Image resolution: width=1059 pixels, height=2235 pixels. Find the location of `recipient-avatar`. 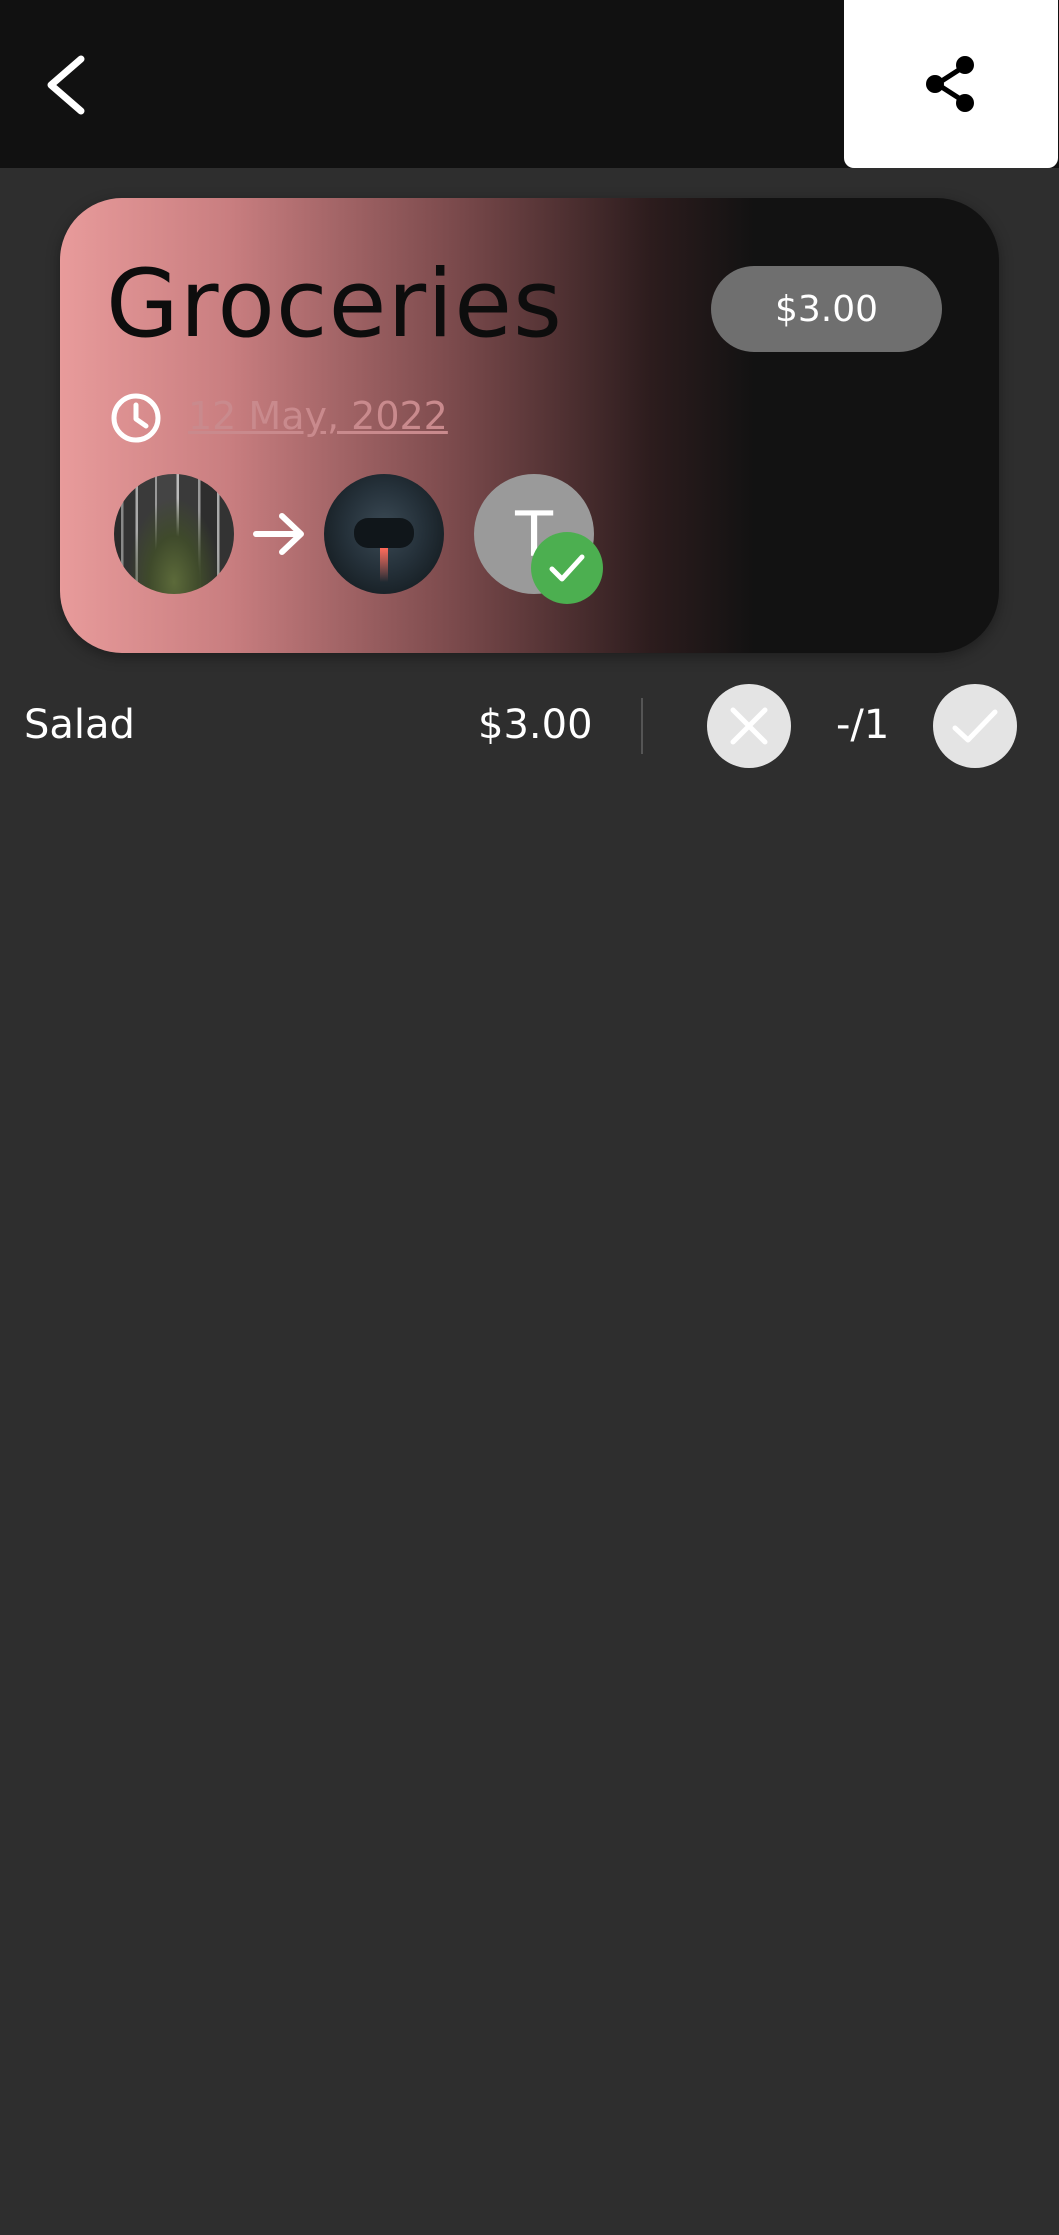

recipient-avatar is located at coordinates (384, 534).